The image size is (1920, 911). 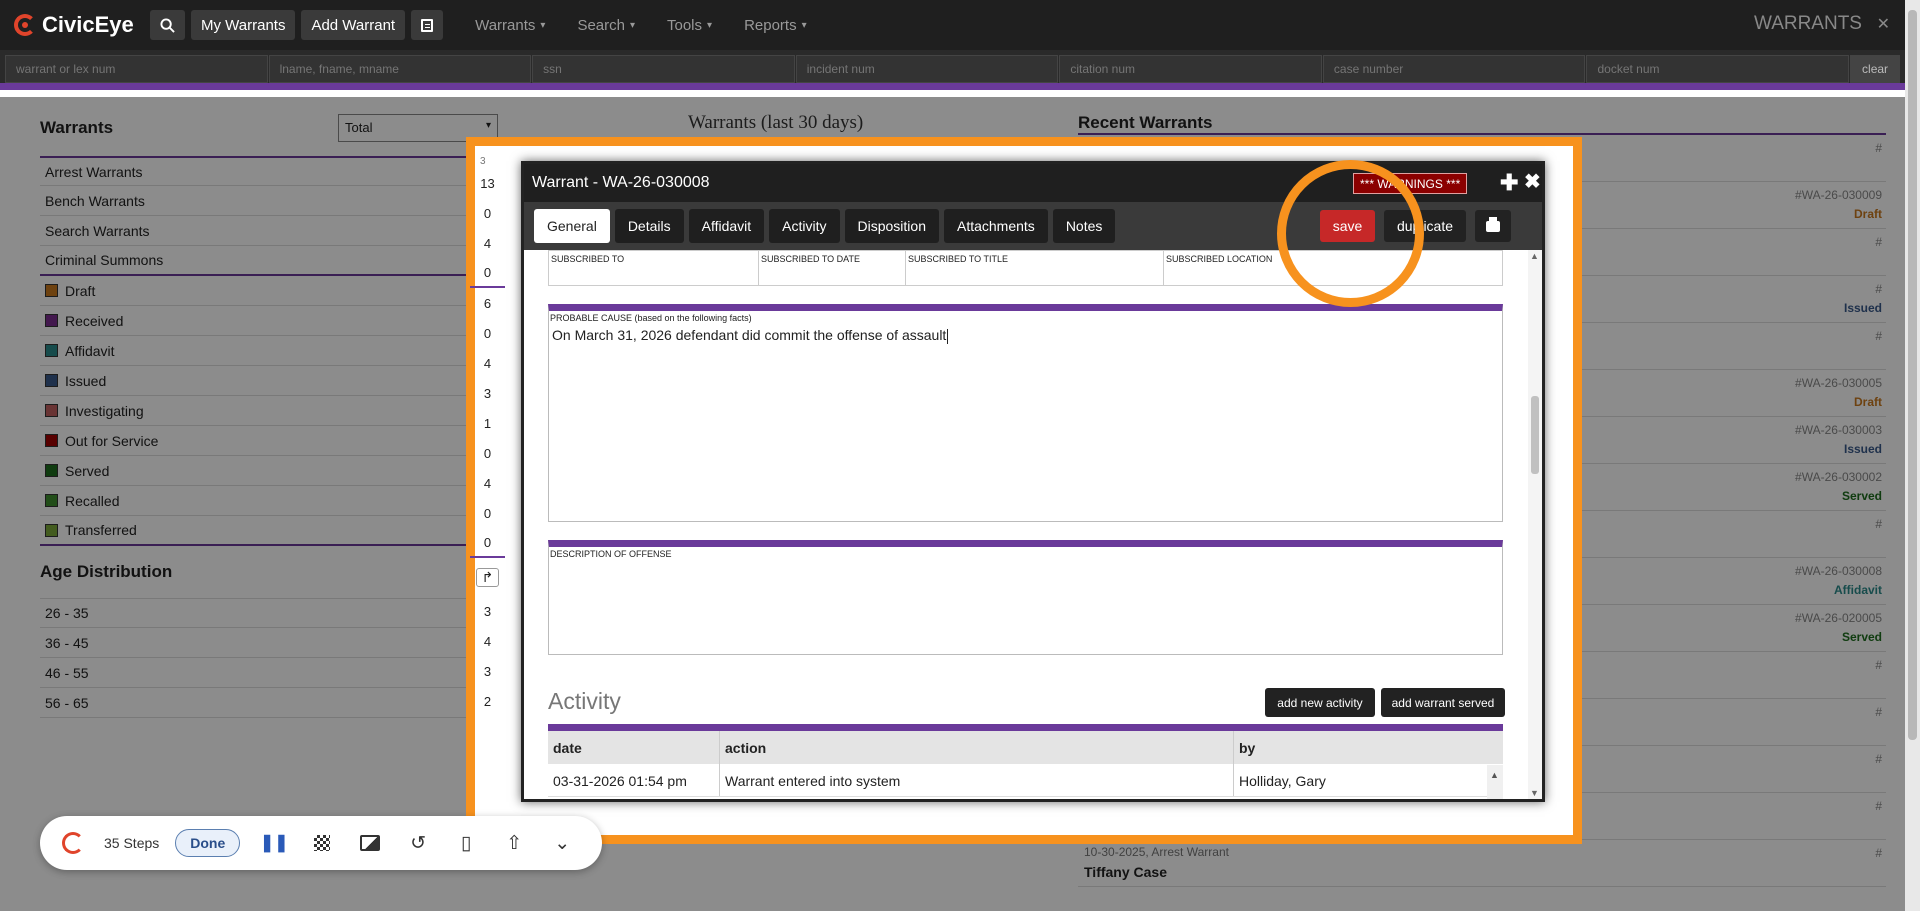 I want to click on plus-icon: ✚, so click(x=1509, y=183).